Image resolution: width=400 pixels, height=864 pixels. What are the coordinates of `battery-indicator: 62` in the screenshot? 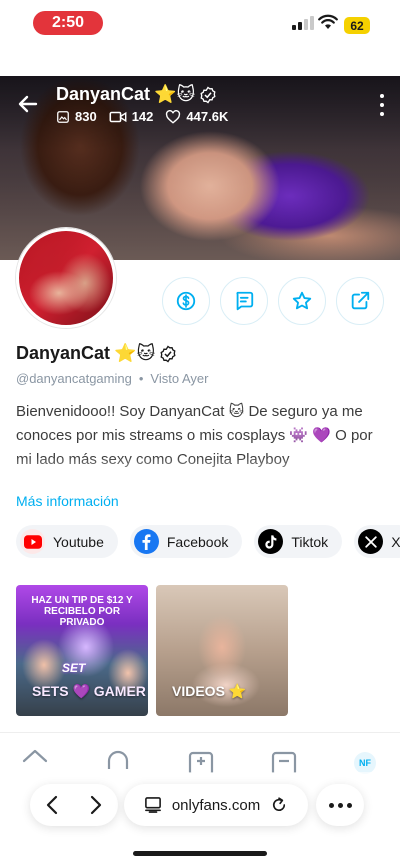 It's located at (357, 25).